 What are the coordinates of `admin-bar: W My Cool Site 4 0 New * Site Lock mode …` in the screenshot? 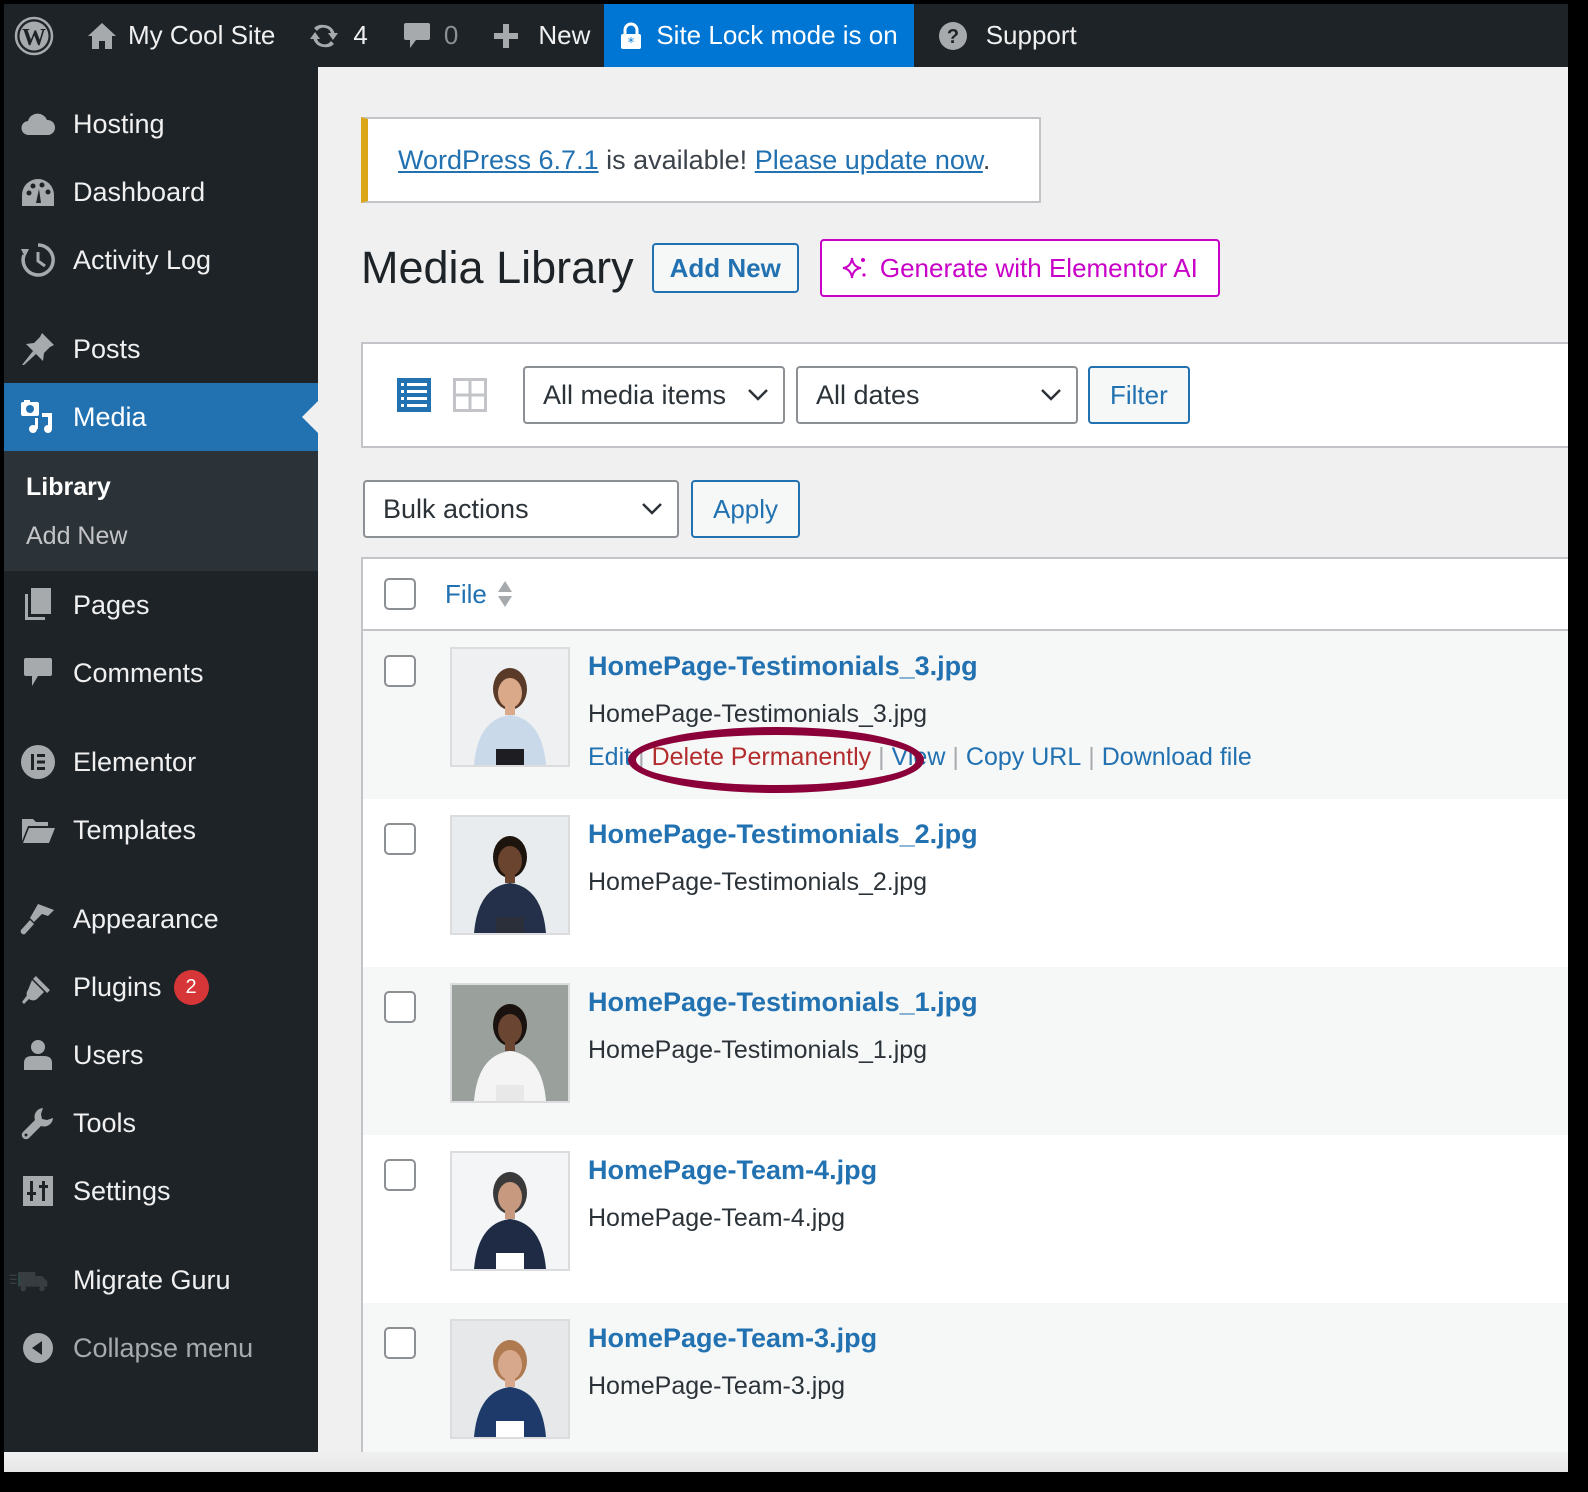 It's located at (786, 35).